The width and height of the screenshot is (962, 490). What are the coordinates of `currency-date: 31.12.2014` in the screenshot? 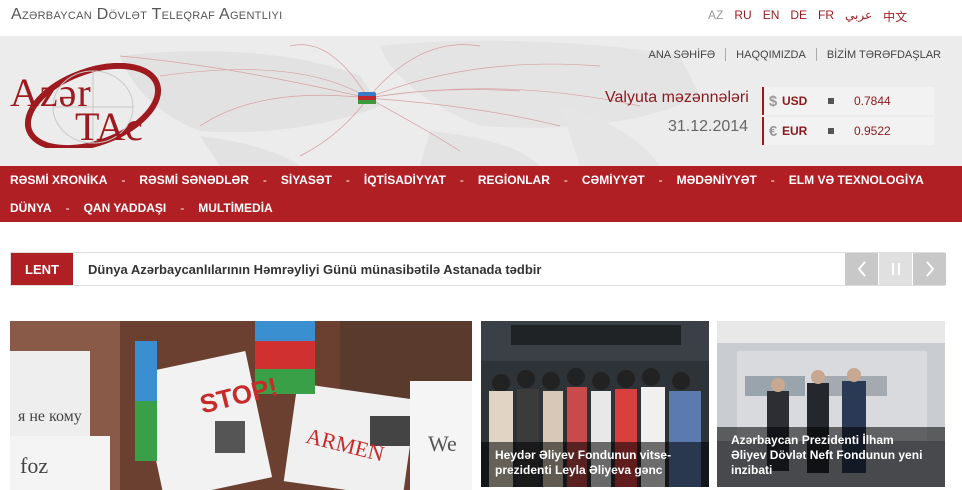 It's located at (708, 126).